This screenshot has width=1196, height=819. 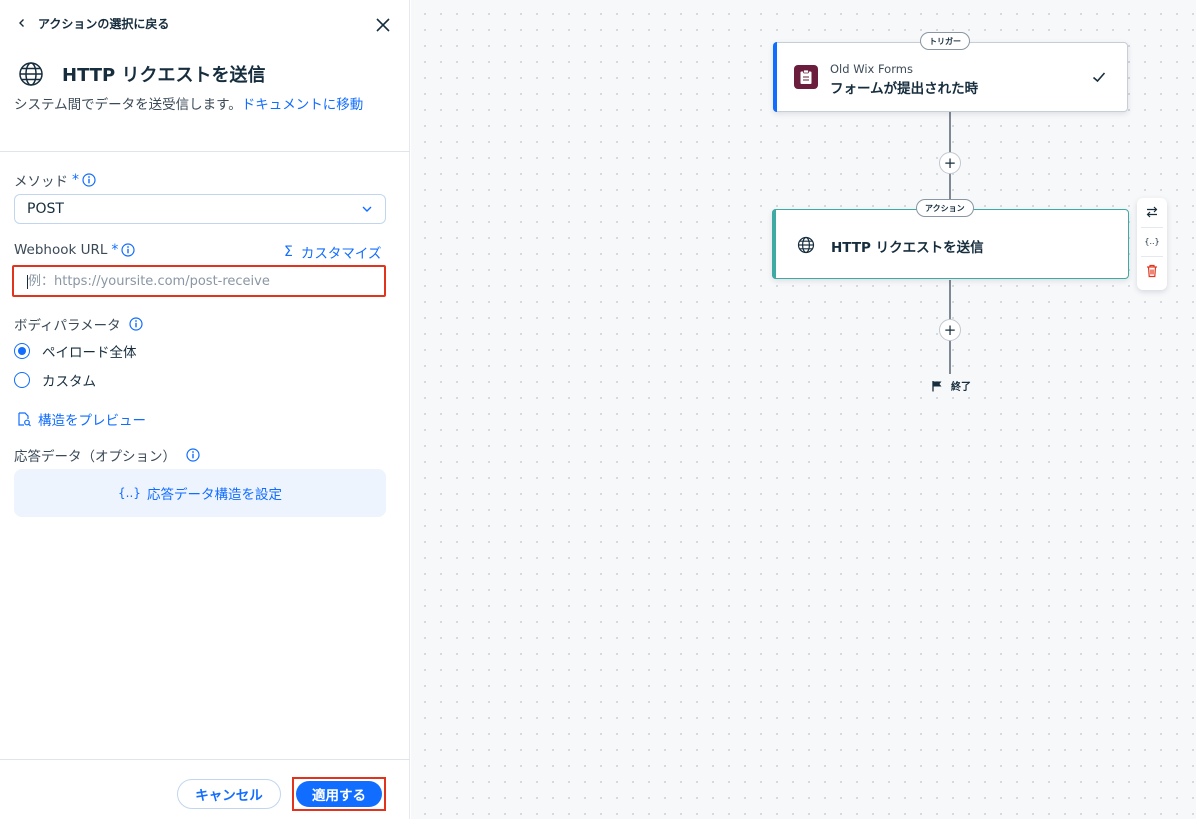 What do you see at coordinates (229, 794) in the screenshot?
I see `cancel-button: キャンセル` at bounding box center [229, 794].